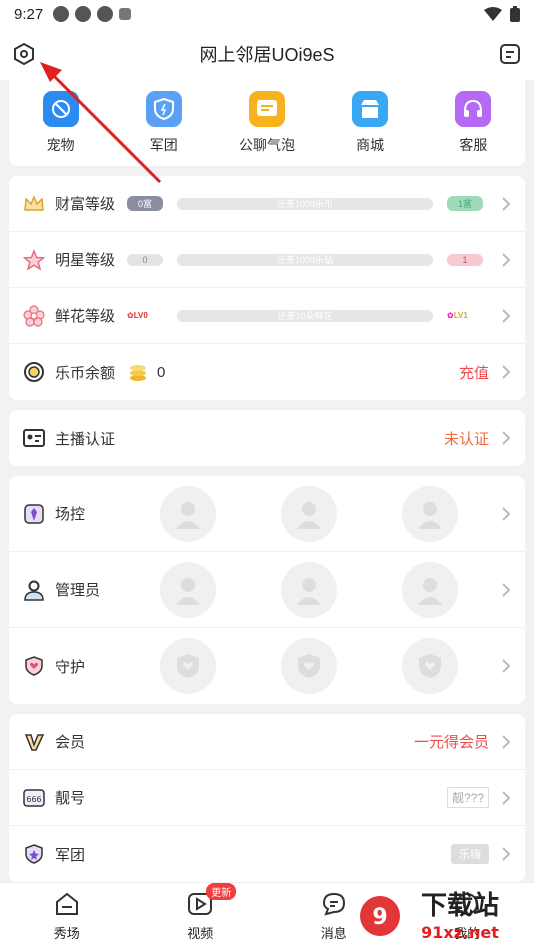 The image size is (534, 950). I want to click on guard-row: 守护, so click(267, 666).